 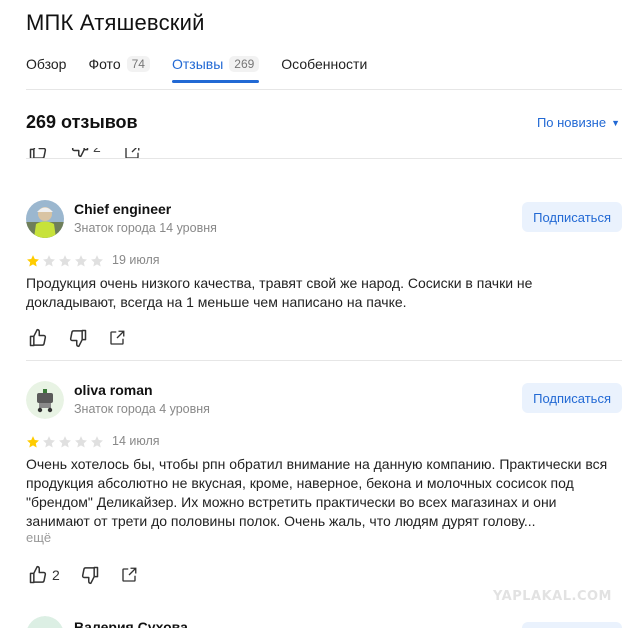 I want to click on tab-count-badge: 74, so click(x=138, y=64).